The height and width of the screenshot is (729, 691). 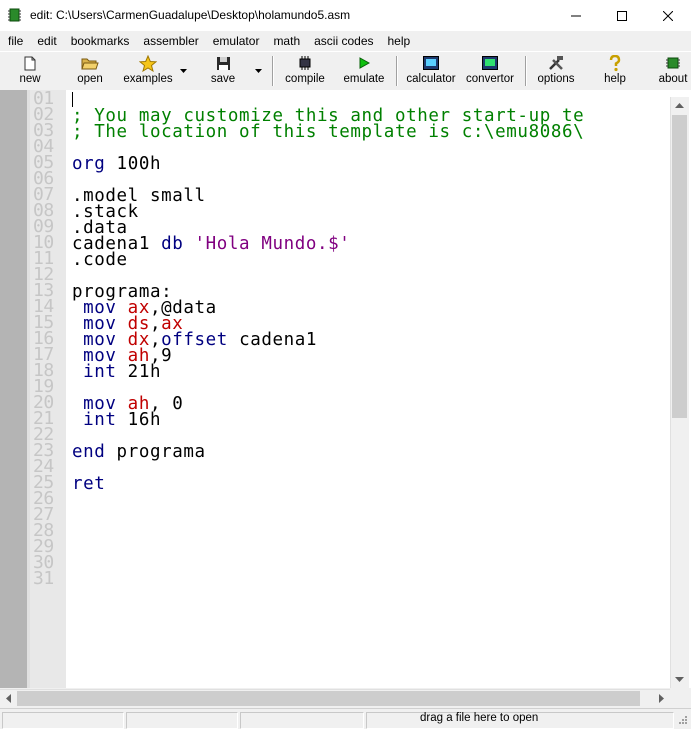 I want to click on menu-help: help, so click(x=398, y=41).